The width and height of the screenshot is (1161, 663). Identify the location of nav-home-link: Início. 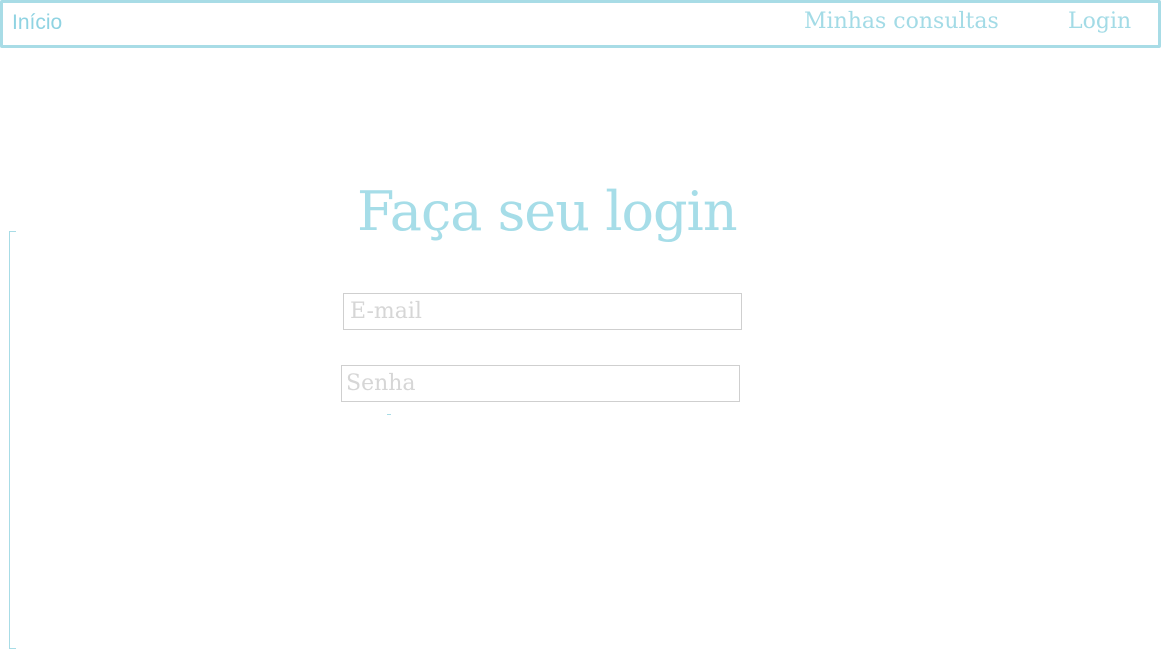
(37, 23).